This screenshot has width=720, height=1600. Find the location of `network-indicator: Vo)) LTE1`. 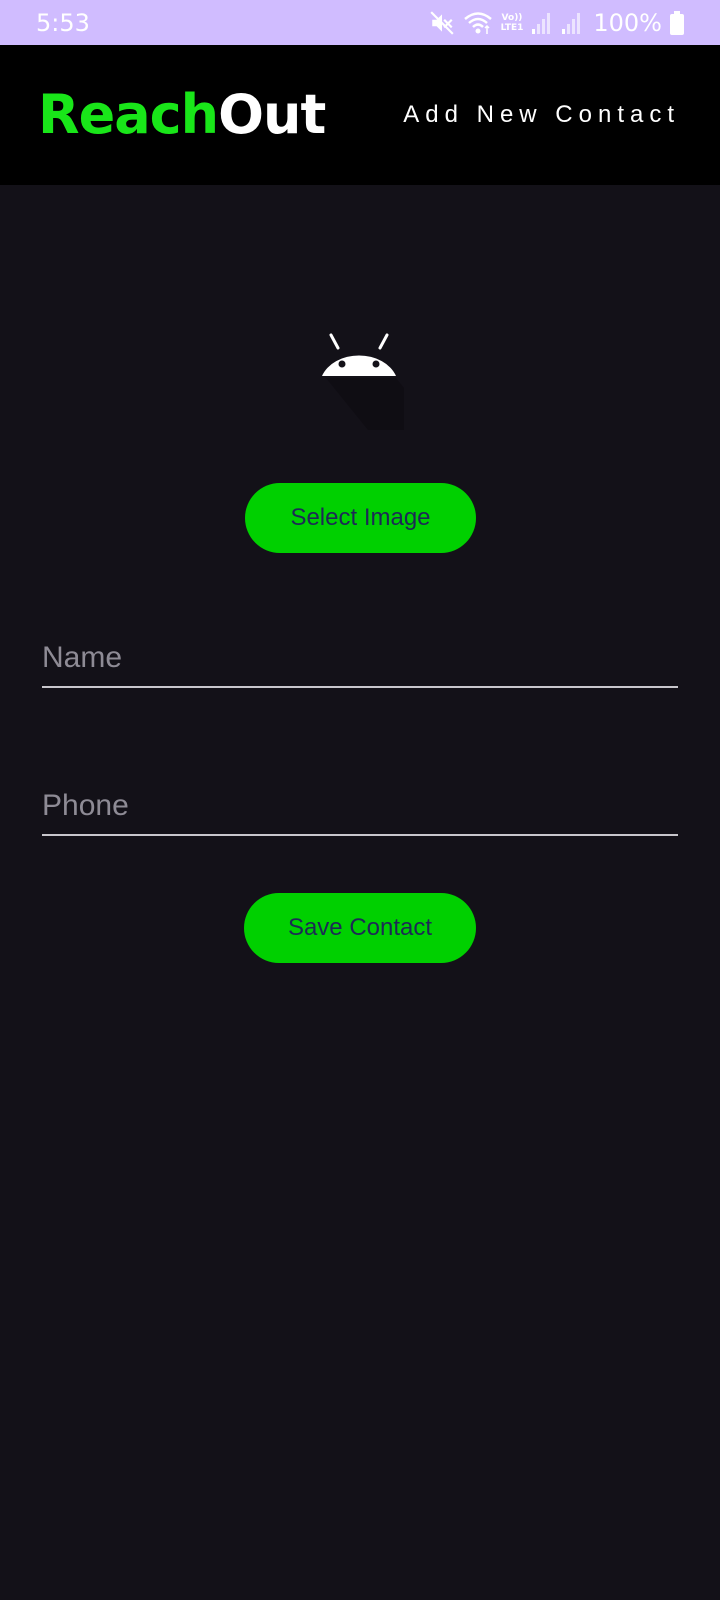

network-indicator: Vo)) LTE1 is located at coordinates (512, 23).